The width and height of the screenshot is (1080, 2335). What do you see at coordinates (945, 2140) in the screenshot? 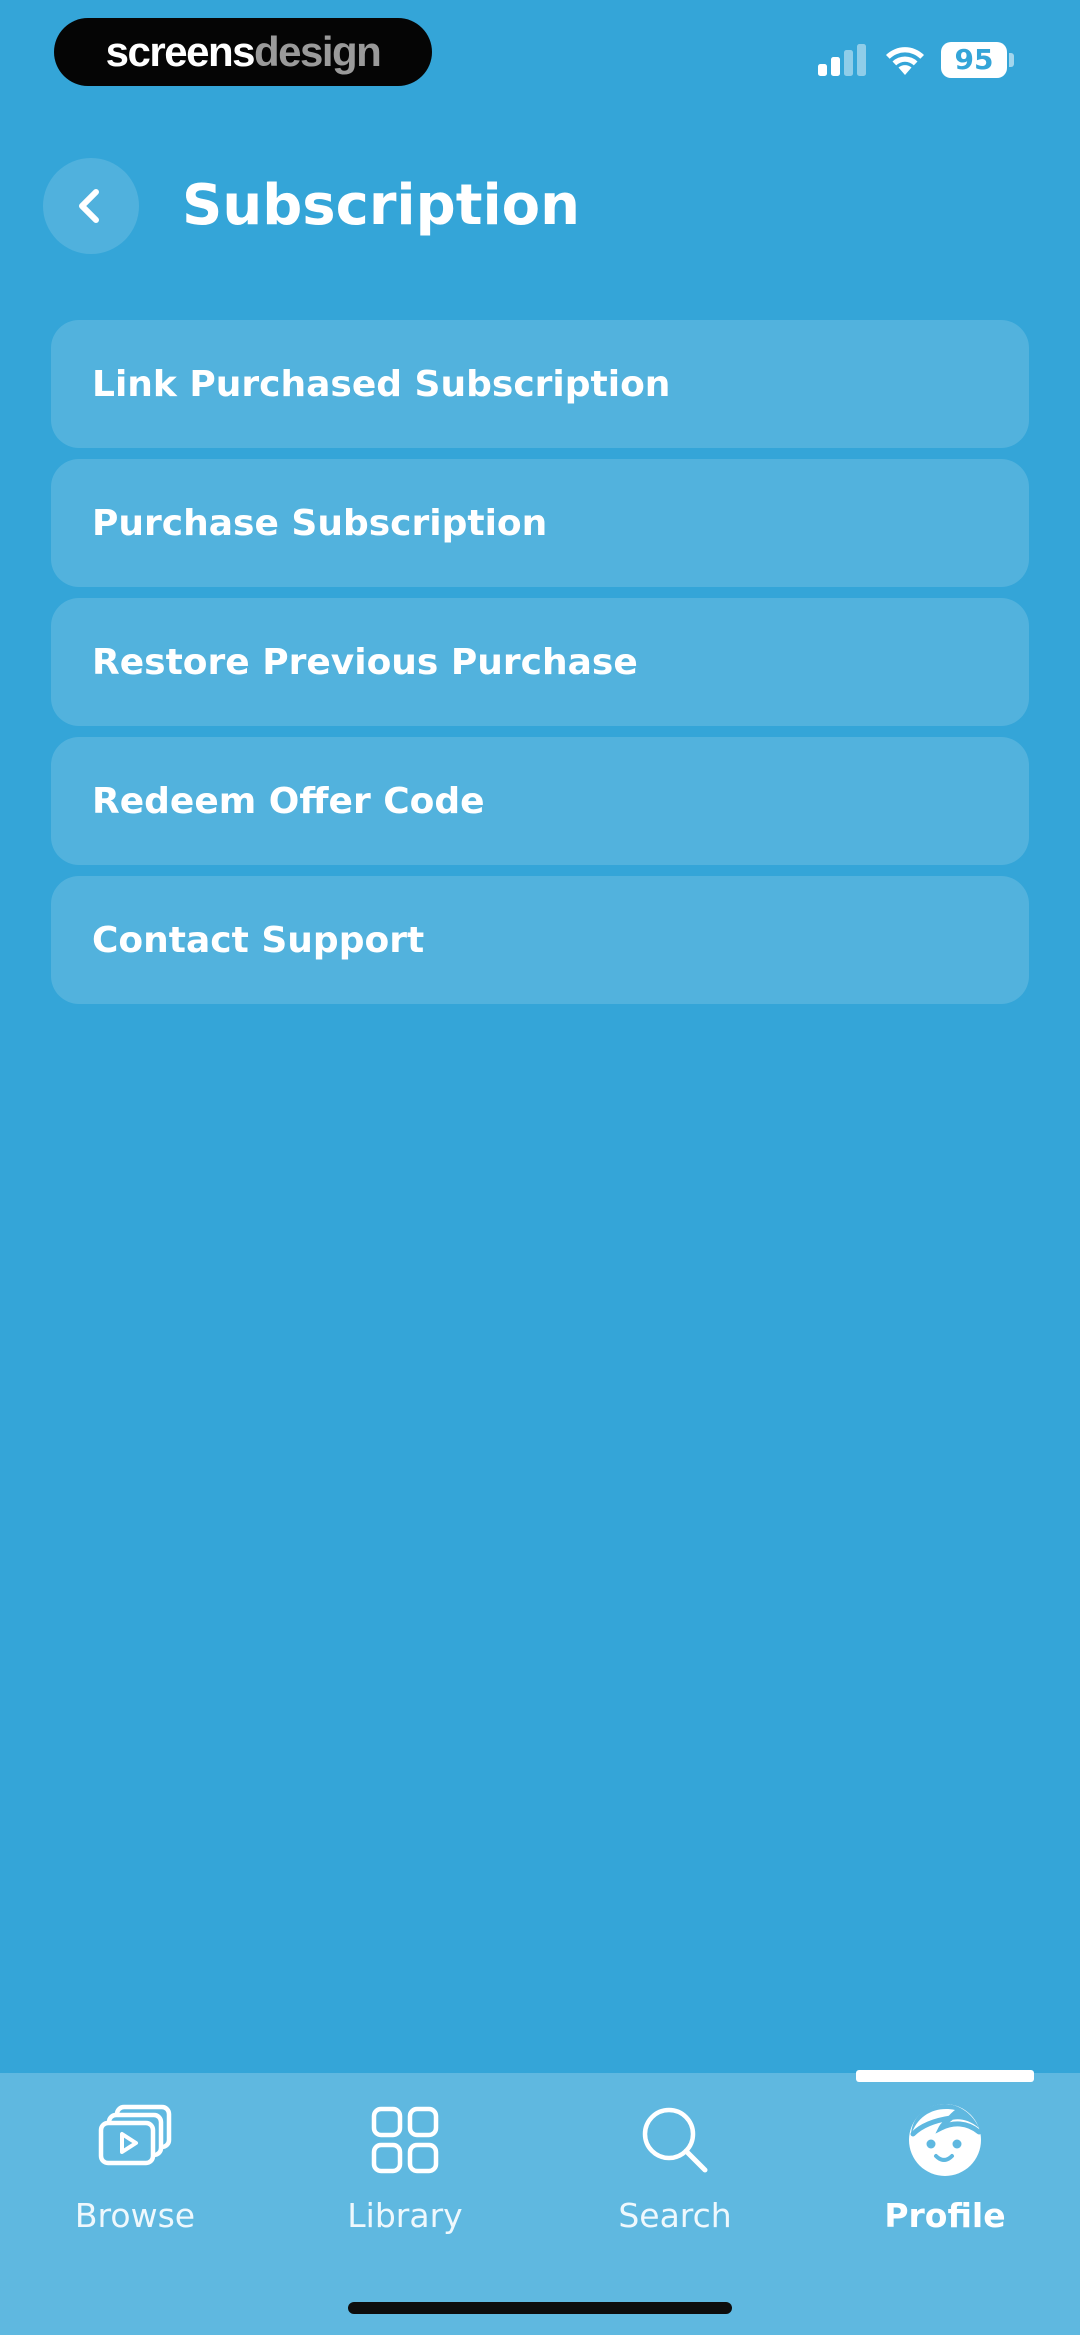
I see `face-icon` at bounding box center [945, 2140].